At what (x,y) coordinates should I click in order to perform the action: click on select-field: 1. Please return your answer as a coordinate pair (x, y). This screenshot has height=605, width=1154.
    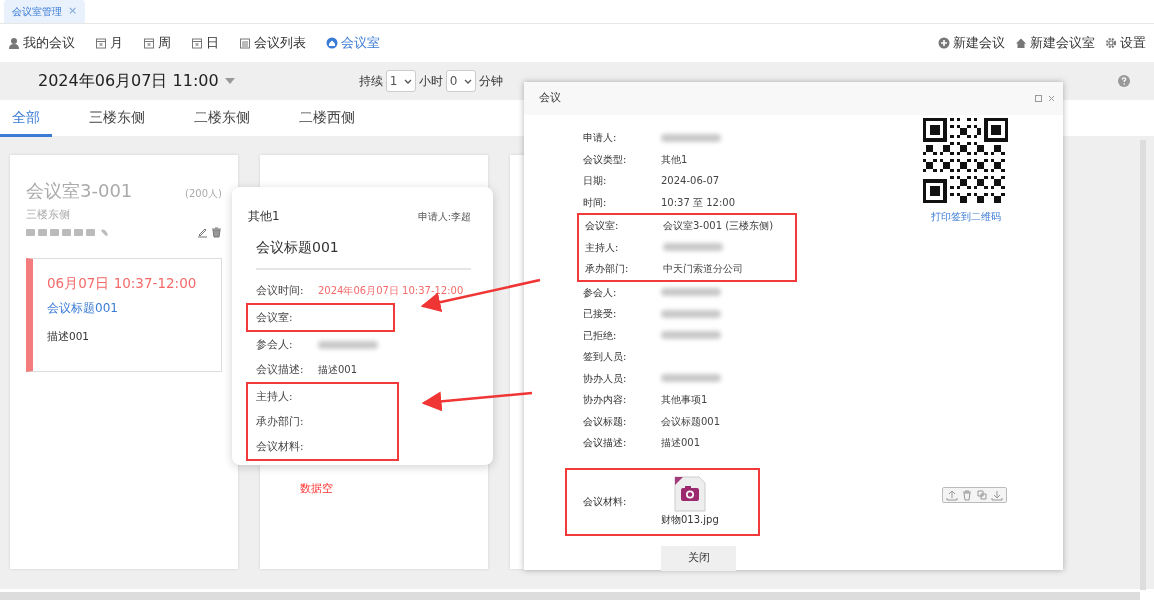
    Looking at the image, I should click on (400, 81).